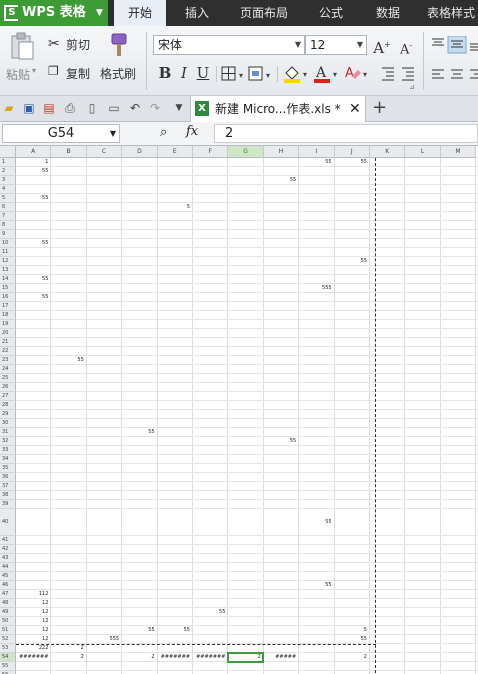 The height and width of the screenshot is (674, 478). Describe the element at coordinates (316, 162) in the screenshot. I see `cell-i1: 55` at that location.